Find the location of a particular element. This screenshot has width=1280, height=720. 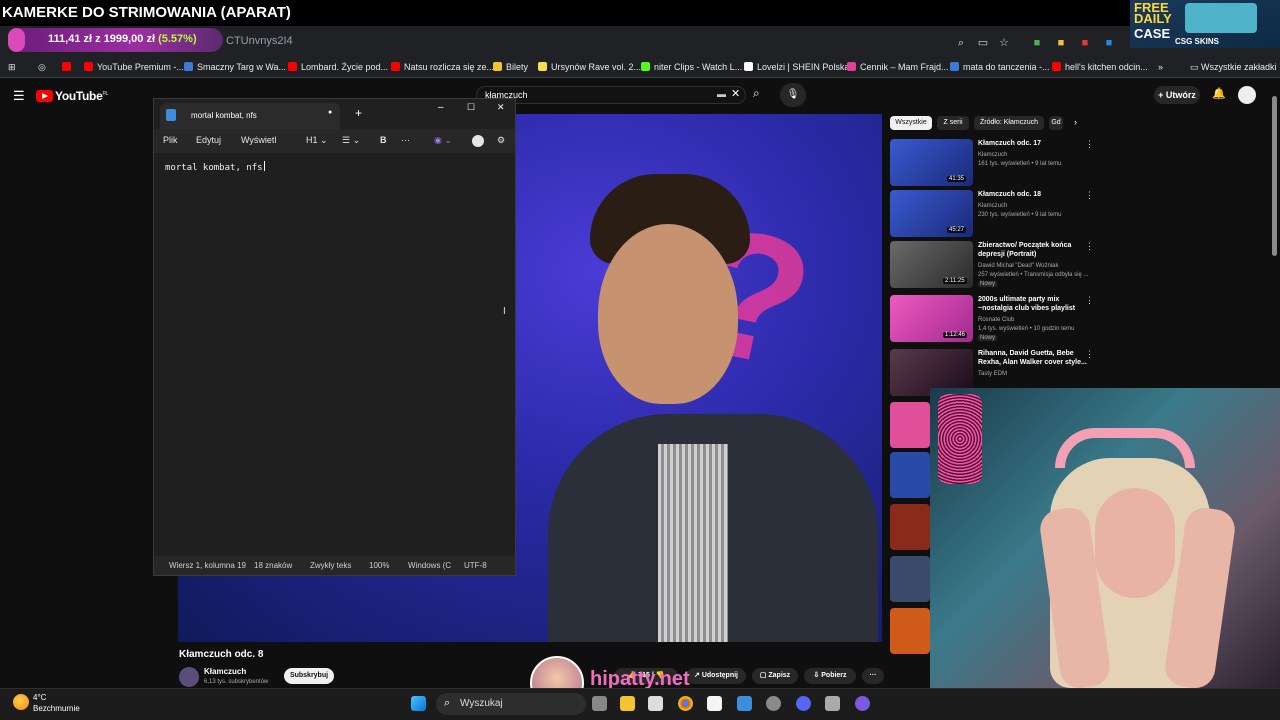

download-button: ⇩ Pobierz is located at coordinates (830, 676).